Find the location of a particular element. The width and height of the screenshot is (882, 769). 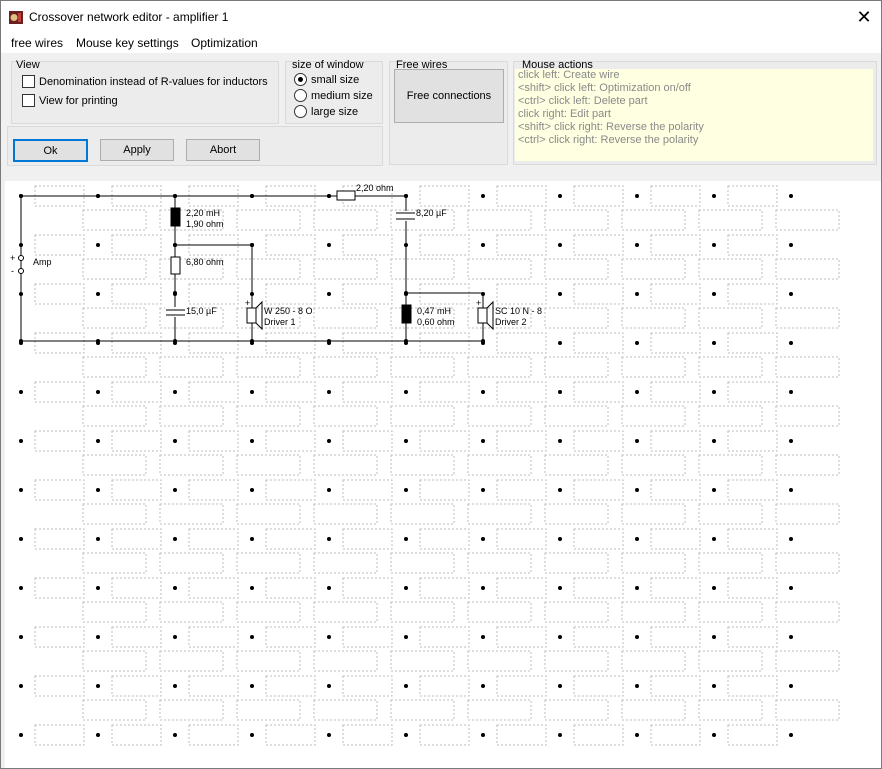

driver1-name: W 250 - 8 O is located at coordinates (288, 311).